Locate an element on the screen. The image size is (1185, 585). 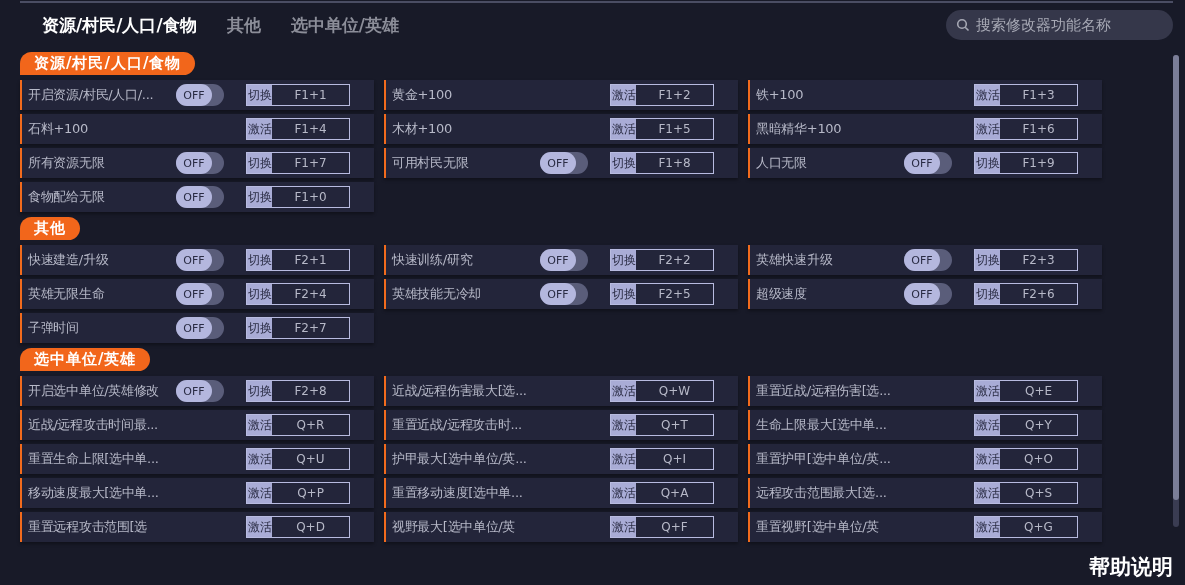
hotkey-button: 激活 Q+P is located at coordinates (298, 493).